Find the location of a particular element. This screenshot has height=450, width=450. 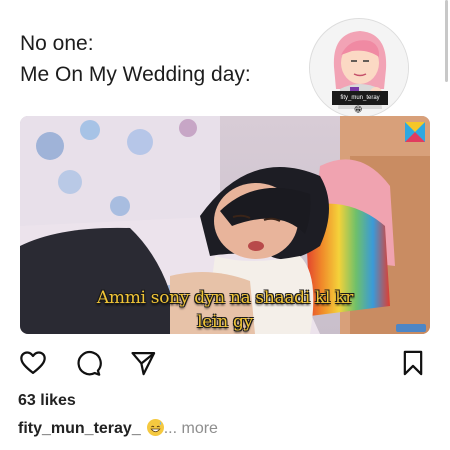

like-button is located at coordinates (33, 363).